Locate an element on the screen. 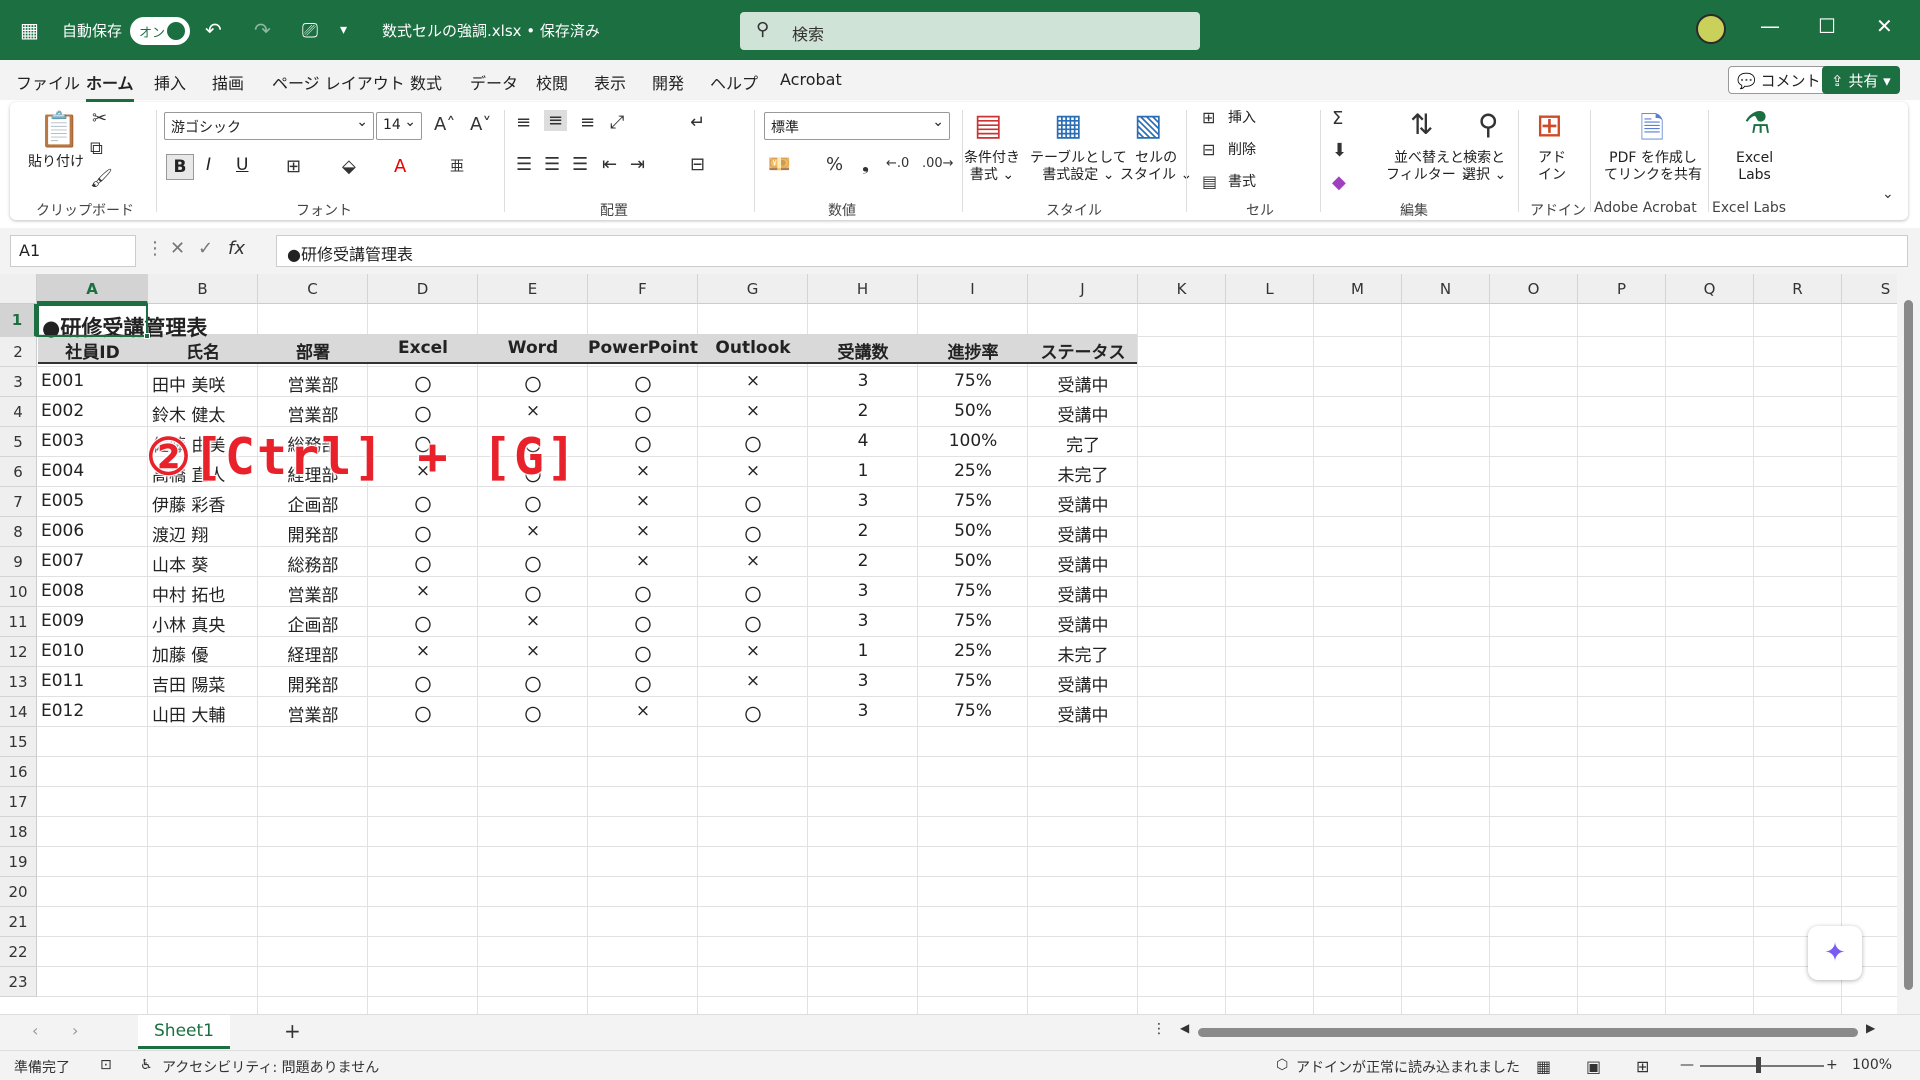  tab-developer: 開発 is located at coordinates (668, 82).